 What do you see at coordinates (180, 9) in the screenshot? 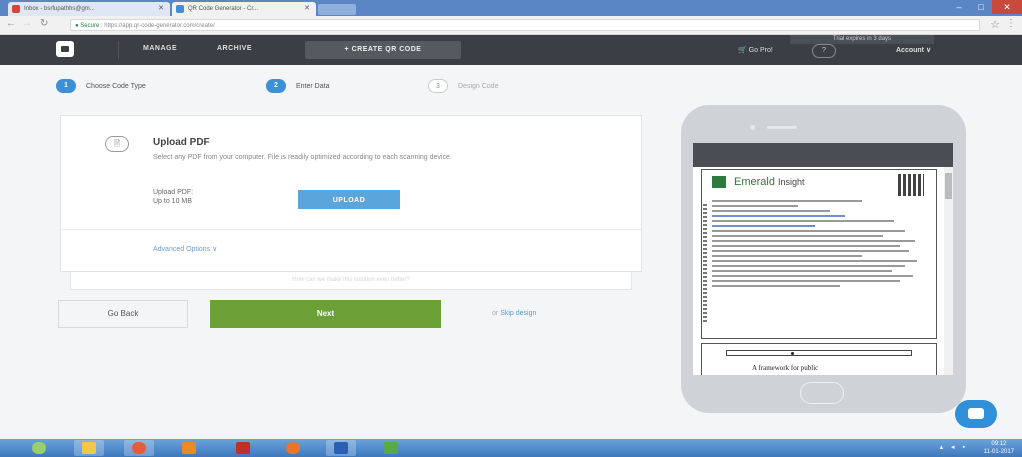
I see `qr-favicon-icon` at bounding box center [180, 9].